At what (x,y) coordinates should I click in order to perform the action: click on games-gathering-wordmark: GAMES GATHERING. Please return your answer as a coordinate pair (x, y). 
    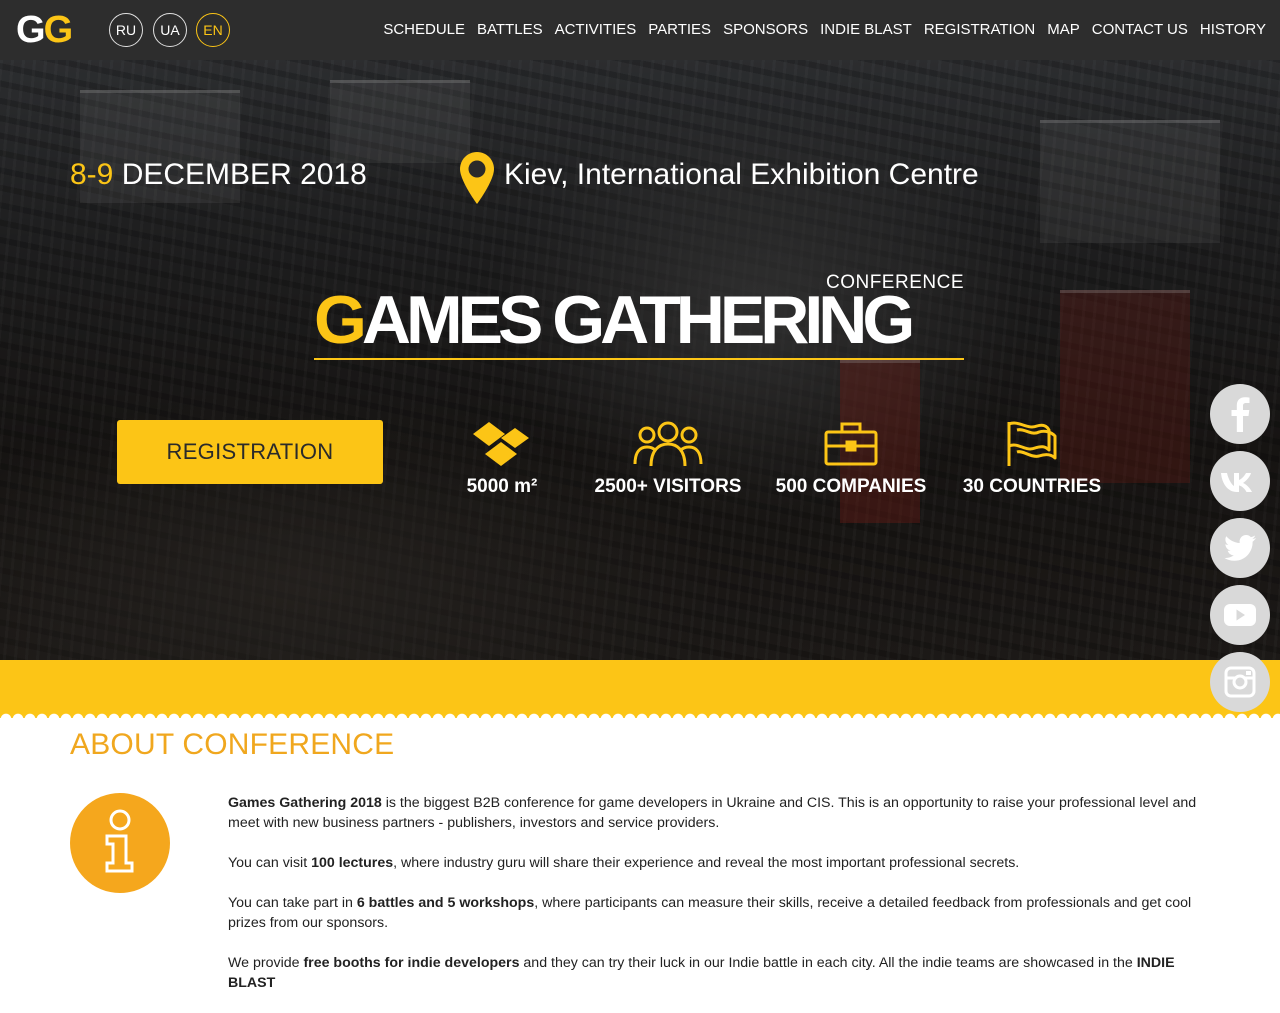
    Looking at the image, I should click on (614, 320).